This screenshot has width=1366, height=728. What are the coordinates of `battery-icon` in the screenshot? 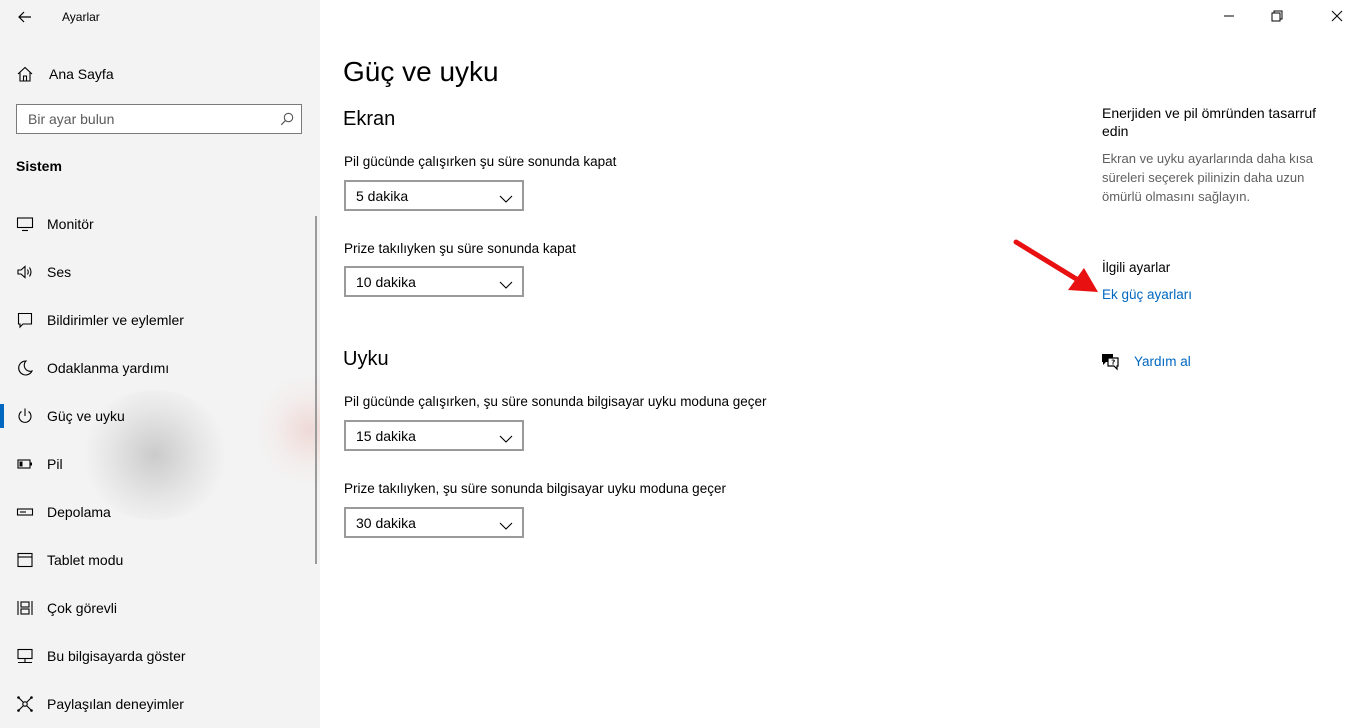 It's located at (25, 464).